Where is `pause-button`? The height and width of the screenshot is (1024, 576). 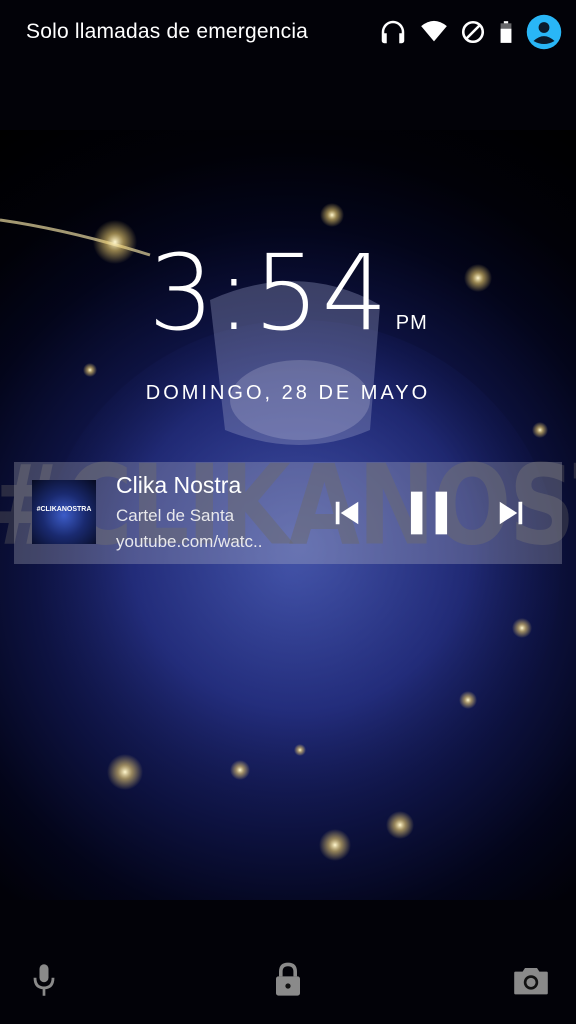 pause-button is located at coordinates (429, 513).